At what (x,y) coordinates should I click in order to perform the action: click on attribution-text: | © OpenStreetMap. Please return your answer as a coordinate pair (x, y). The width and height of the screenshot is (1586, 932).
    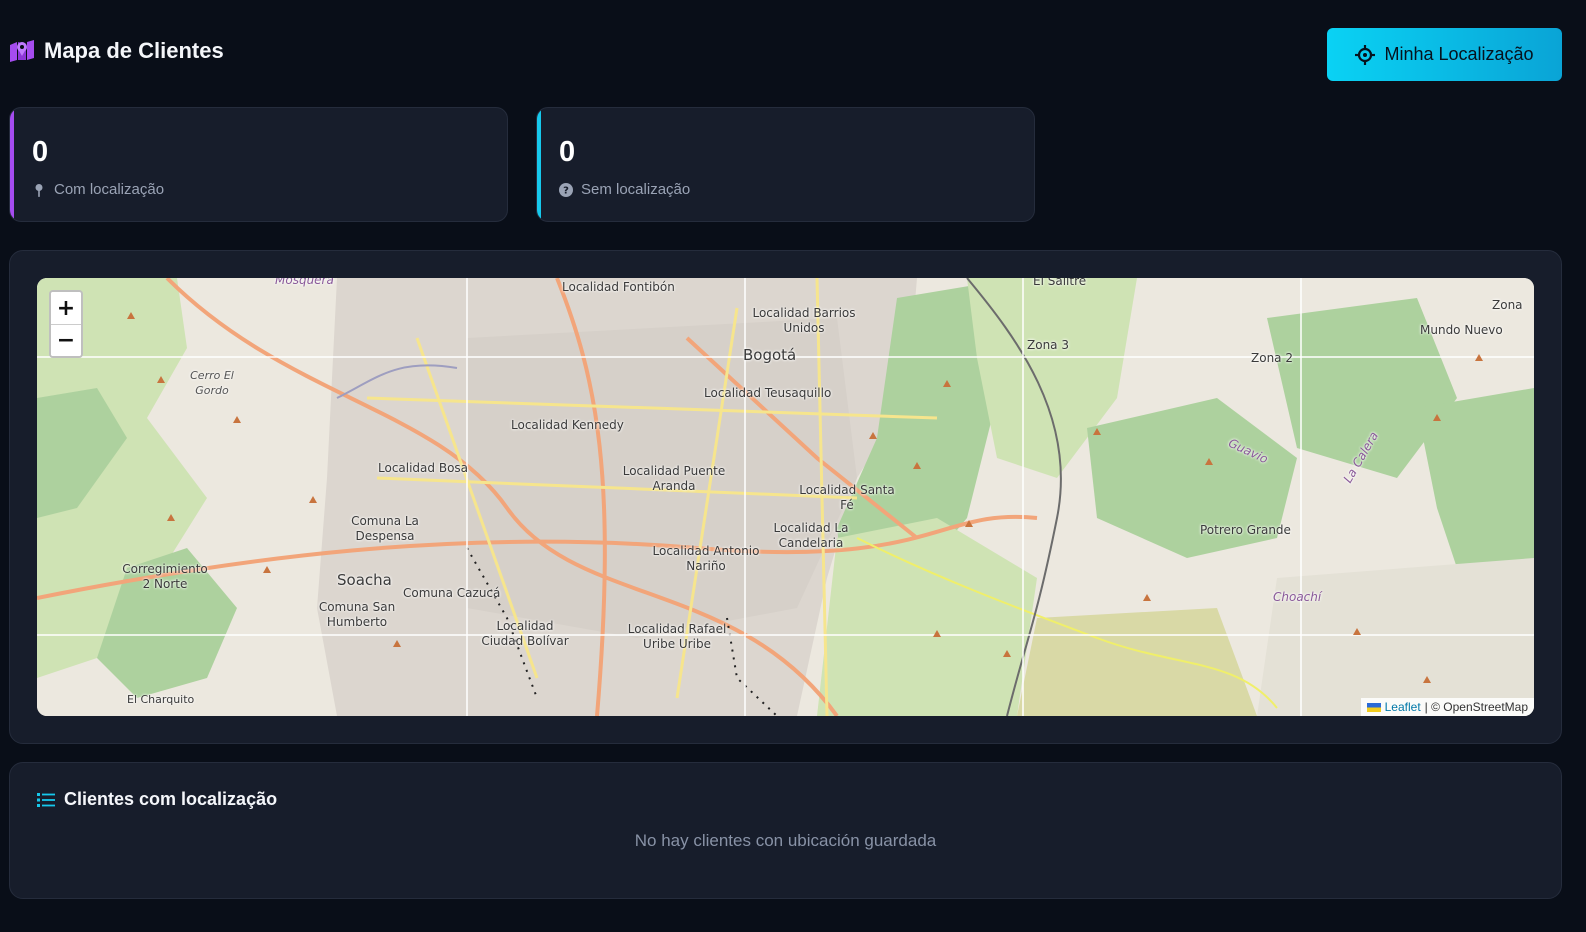
    Looking at the image, I should click on (1476, 707).